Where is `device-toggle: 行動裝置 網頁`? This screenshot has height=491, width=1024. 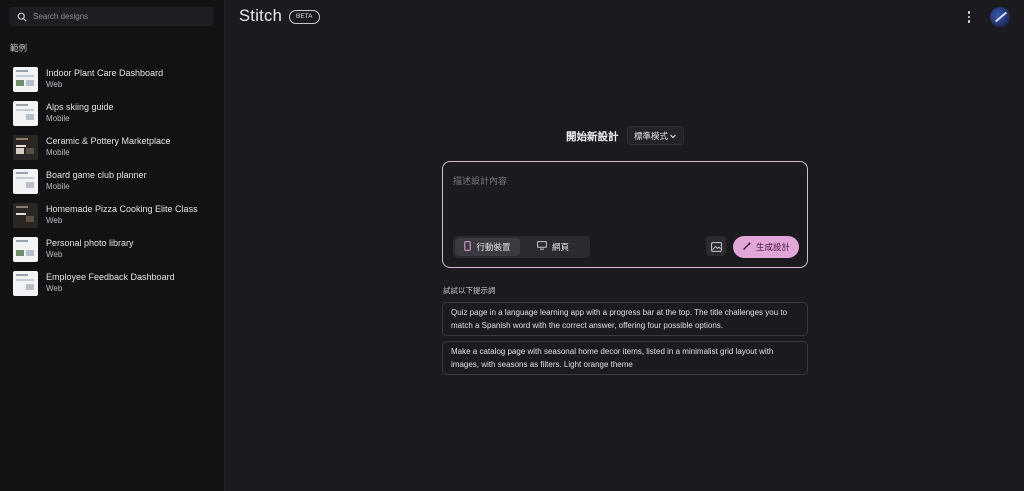
device-toggle: 行動裝置 網頁 is located at coordinates (521, 247).